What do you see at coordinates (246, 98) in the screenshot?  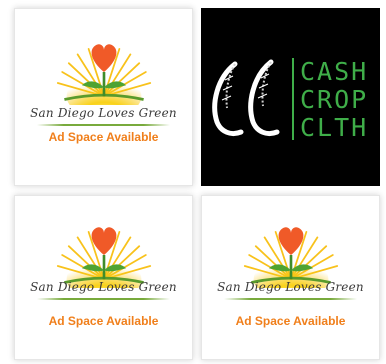 I see `cc-monogram-logo-icon` at bounding box center [246, 98].